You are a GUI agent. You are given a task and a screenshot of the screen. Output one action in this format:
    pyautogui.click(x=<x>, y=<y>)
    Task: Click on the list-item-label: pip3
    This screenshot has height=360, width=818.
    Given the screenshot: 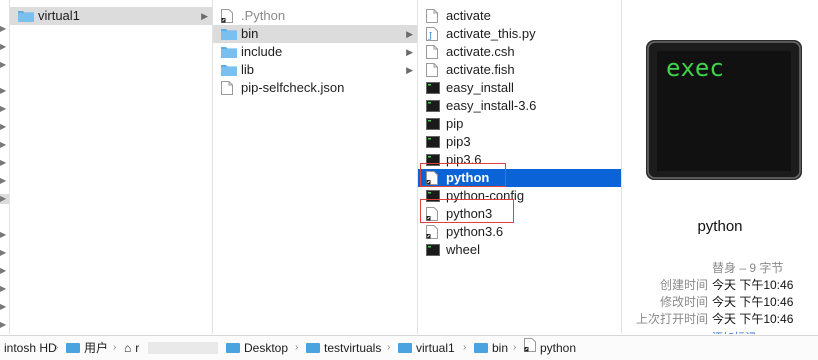 What is the action you would take?
    pyautogui.click(x=458, y=141)
    